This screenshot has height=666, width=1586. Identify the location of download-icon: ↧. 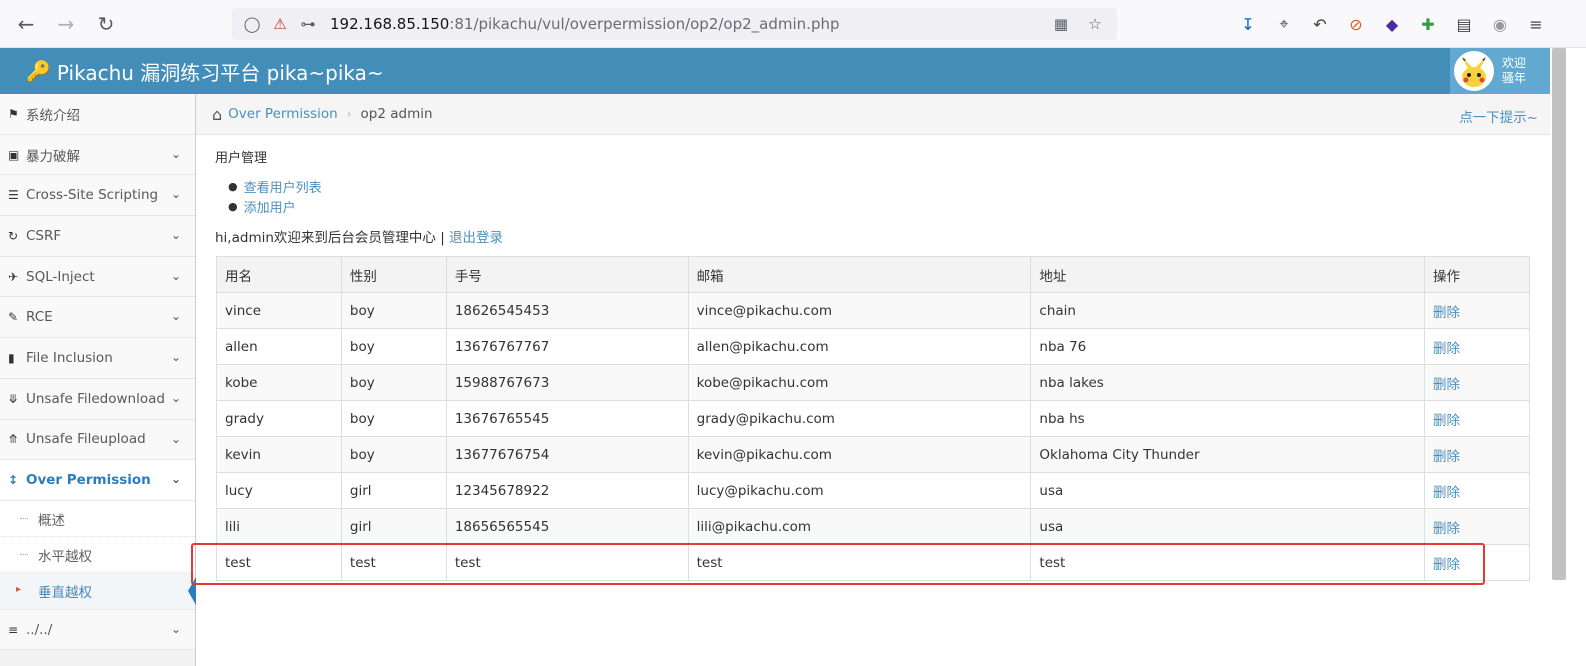
(1248, 24).